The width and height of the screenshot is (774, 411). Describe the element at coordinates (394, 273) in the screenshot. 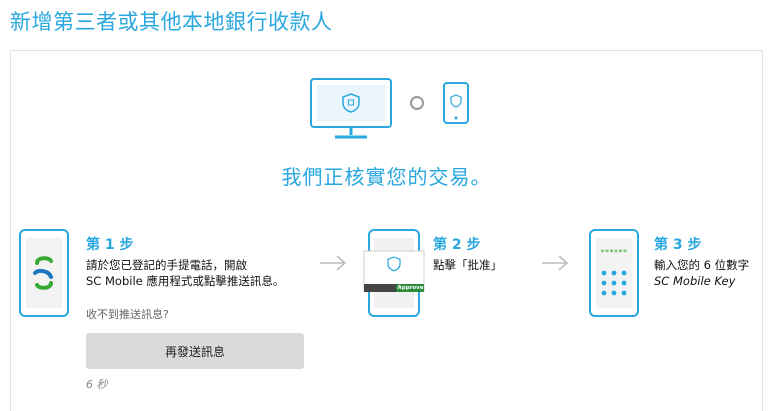

I see `phone-approve-icon` at that location.